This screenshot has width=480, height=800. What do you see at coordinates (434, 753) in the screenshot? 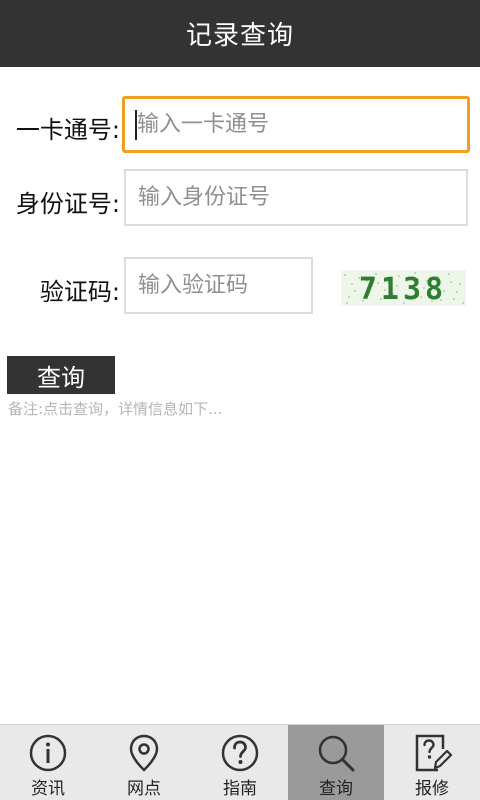
I see `edit-report-icon` at bounding box center [434, 753].